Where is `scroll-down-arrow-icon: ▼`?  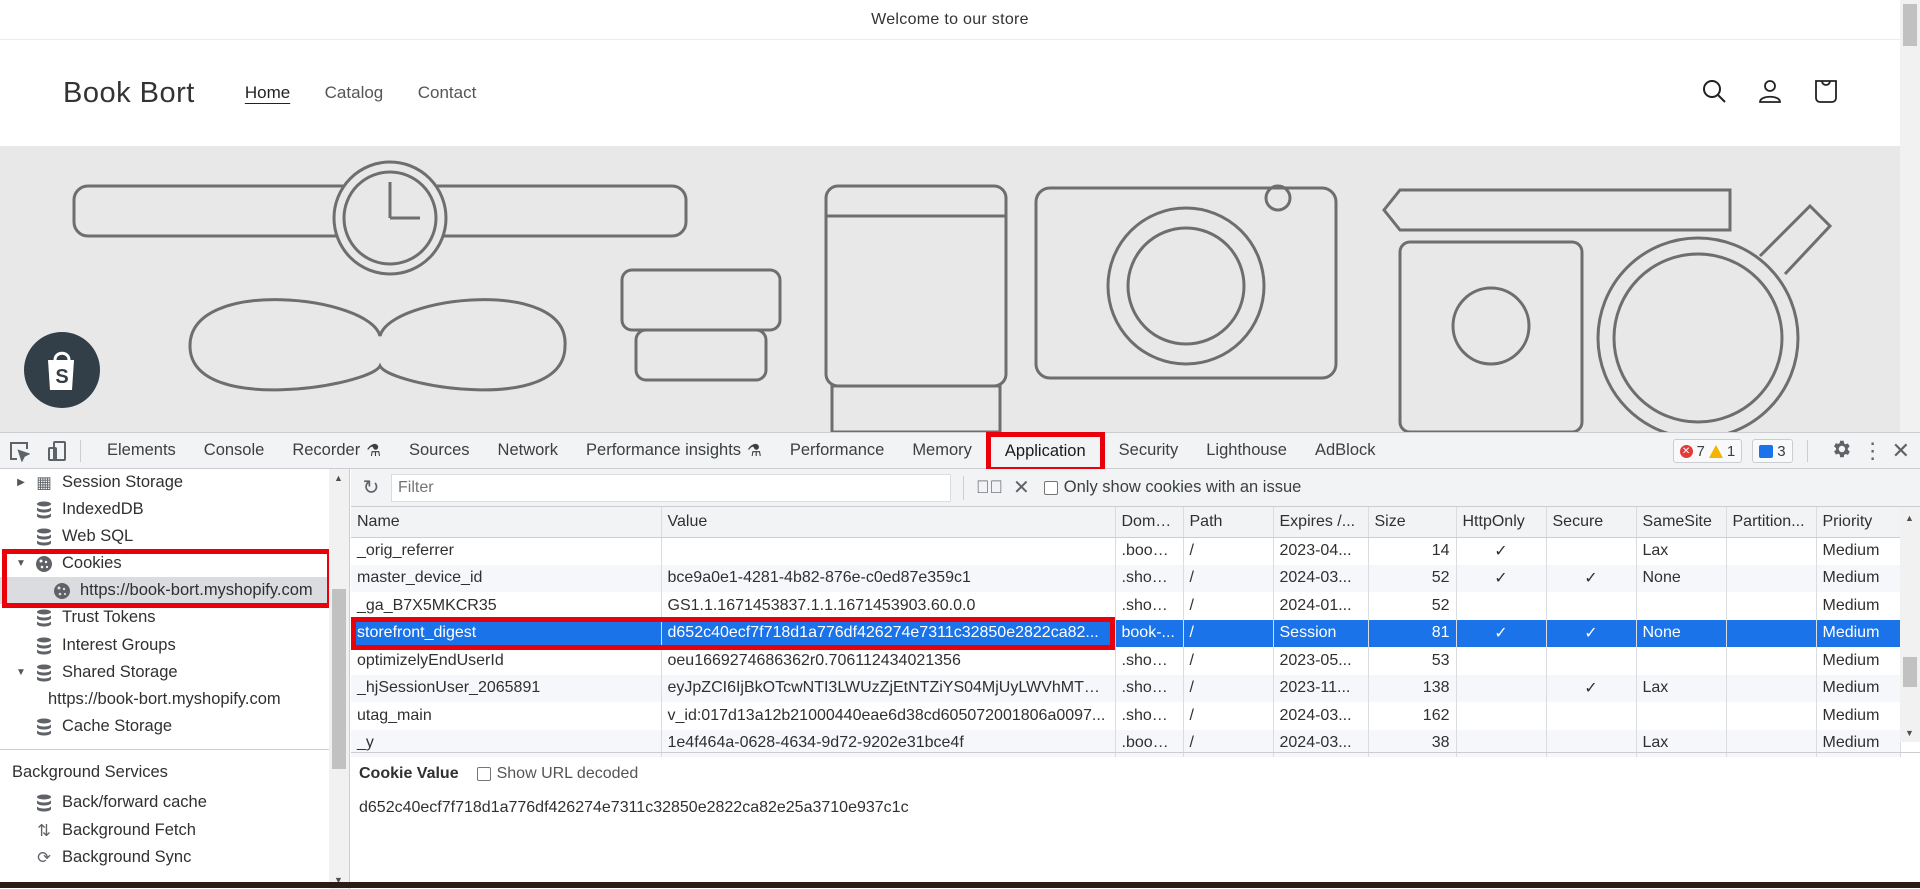 scroll-down-arrow-icon: ▼ is located at coordinates (1909, 733).